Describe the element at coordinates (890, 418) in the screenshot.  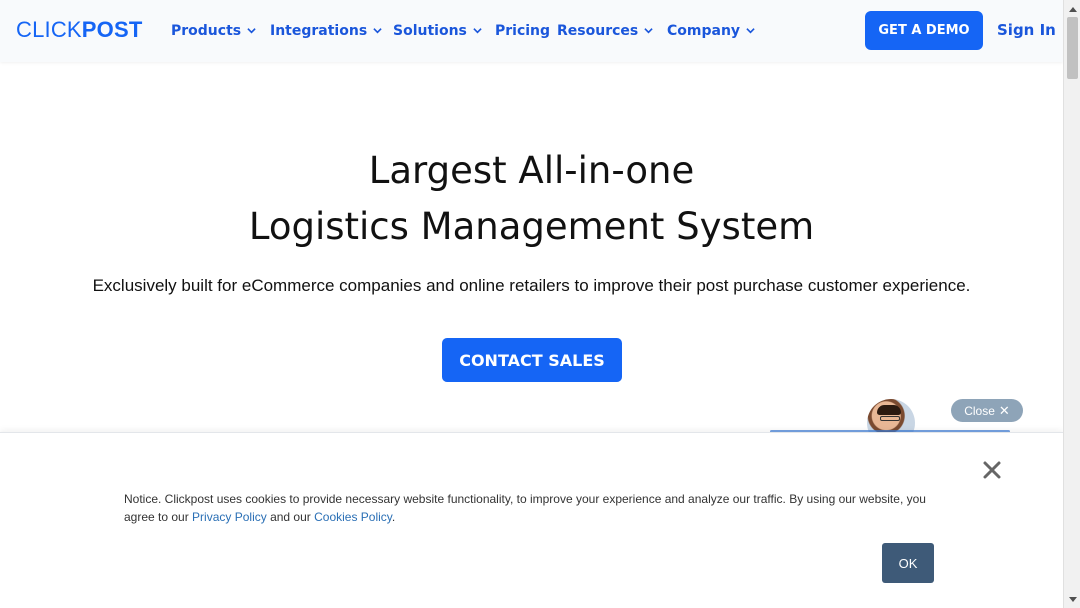
I see `avatar-glasses` at that location.